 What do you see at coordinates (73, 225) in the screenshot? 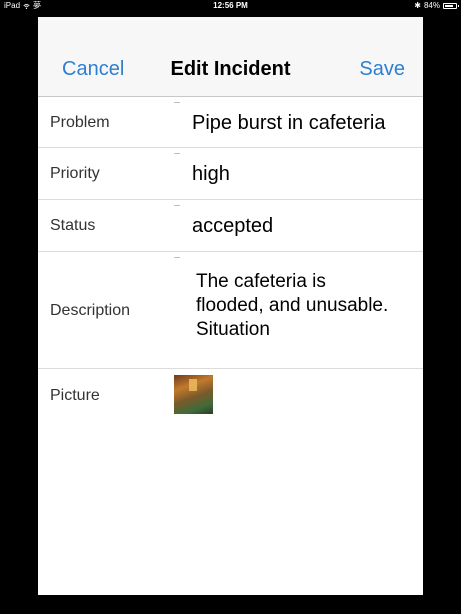
I see `status-label: Status` at bounding box center [73, 225].